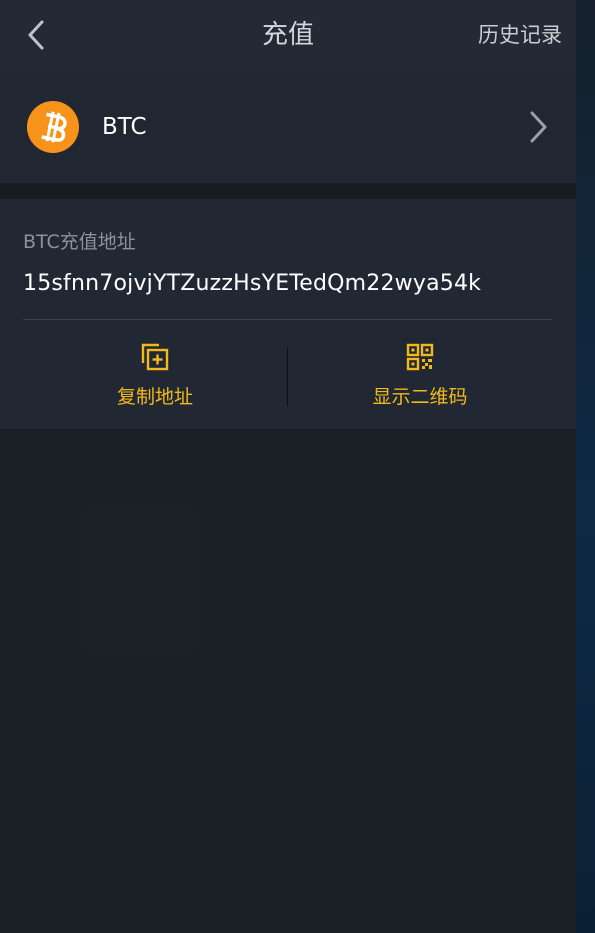  I want to click on top-nav-bar: 充值 历史记录, so click(288, 35).